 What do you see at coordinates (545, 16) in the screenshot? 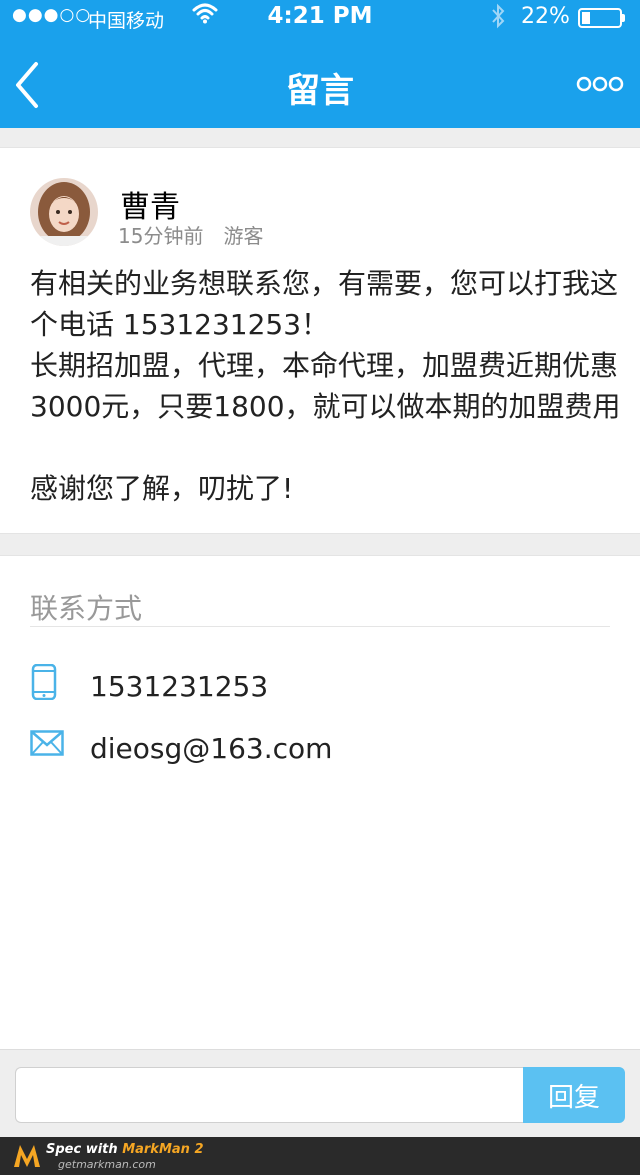
I see `battery-percentage: 22%` at bounding box center [545, 16].